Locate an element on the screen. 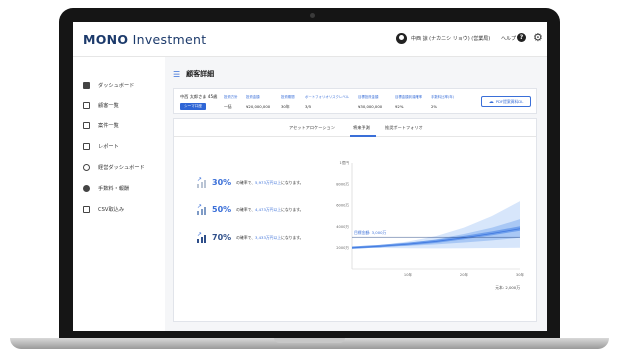  y-tick-label: 4000万 is located at coordinates (342, 227).